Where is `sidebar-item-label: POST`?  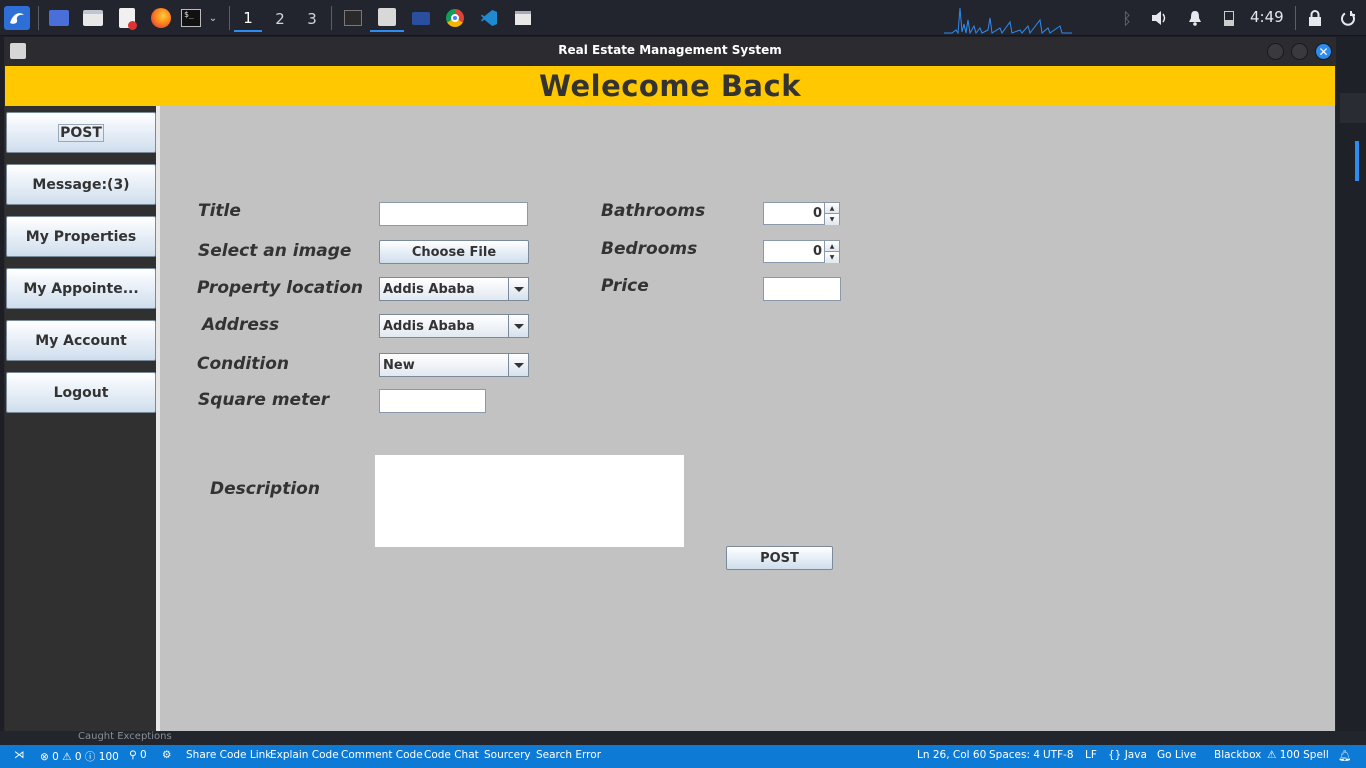
sidebar-item-label: POST is located at coordinates (81, 132).